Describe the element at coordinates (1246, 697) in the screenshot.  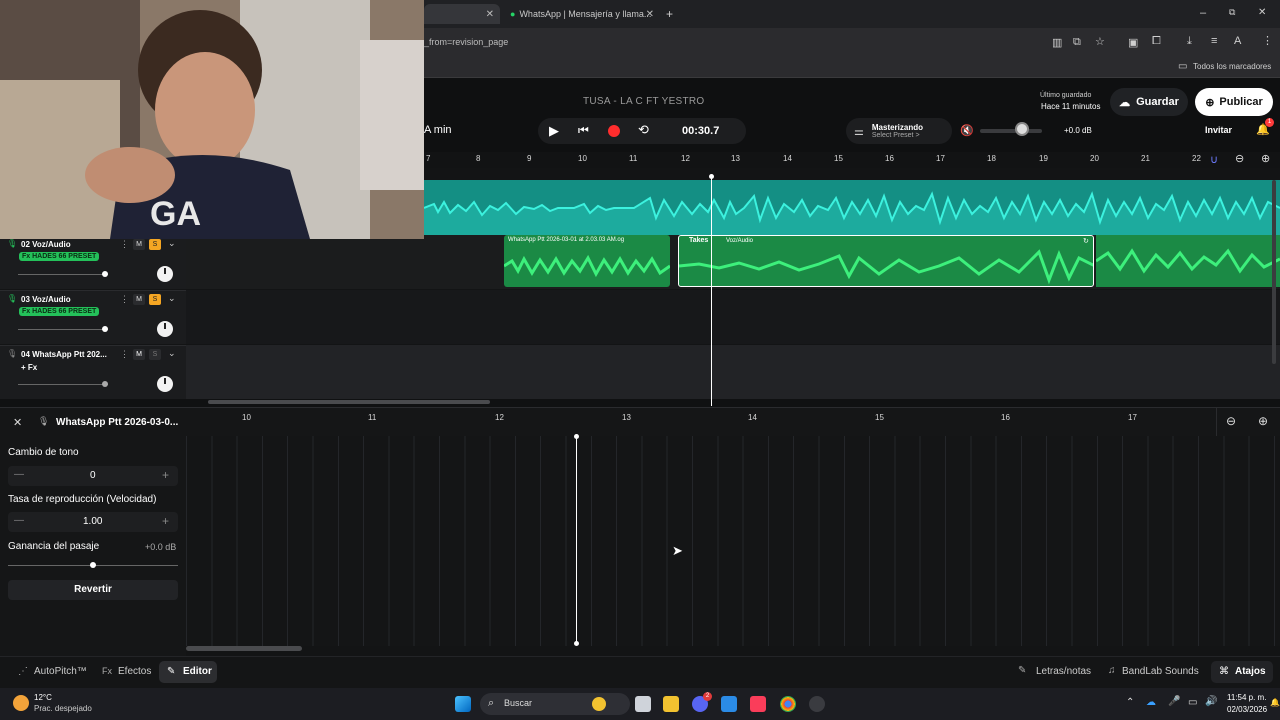
I see `taskbar-time: 11:54 p. m.` at that location.